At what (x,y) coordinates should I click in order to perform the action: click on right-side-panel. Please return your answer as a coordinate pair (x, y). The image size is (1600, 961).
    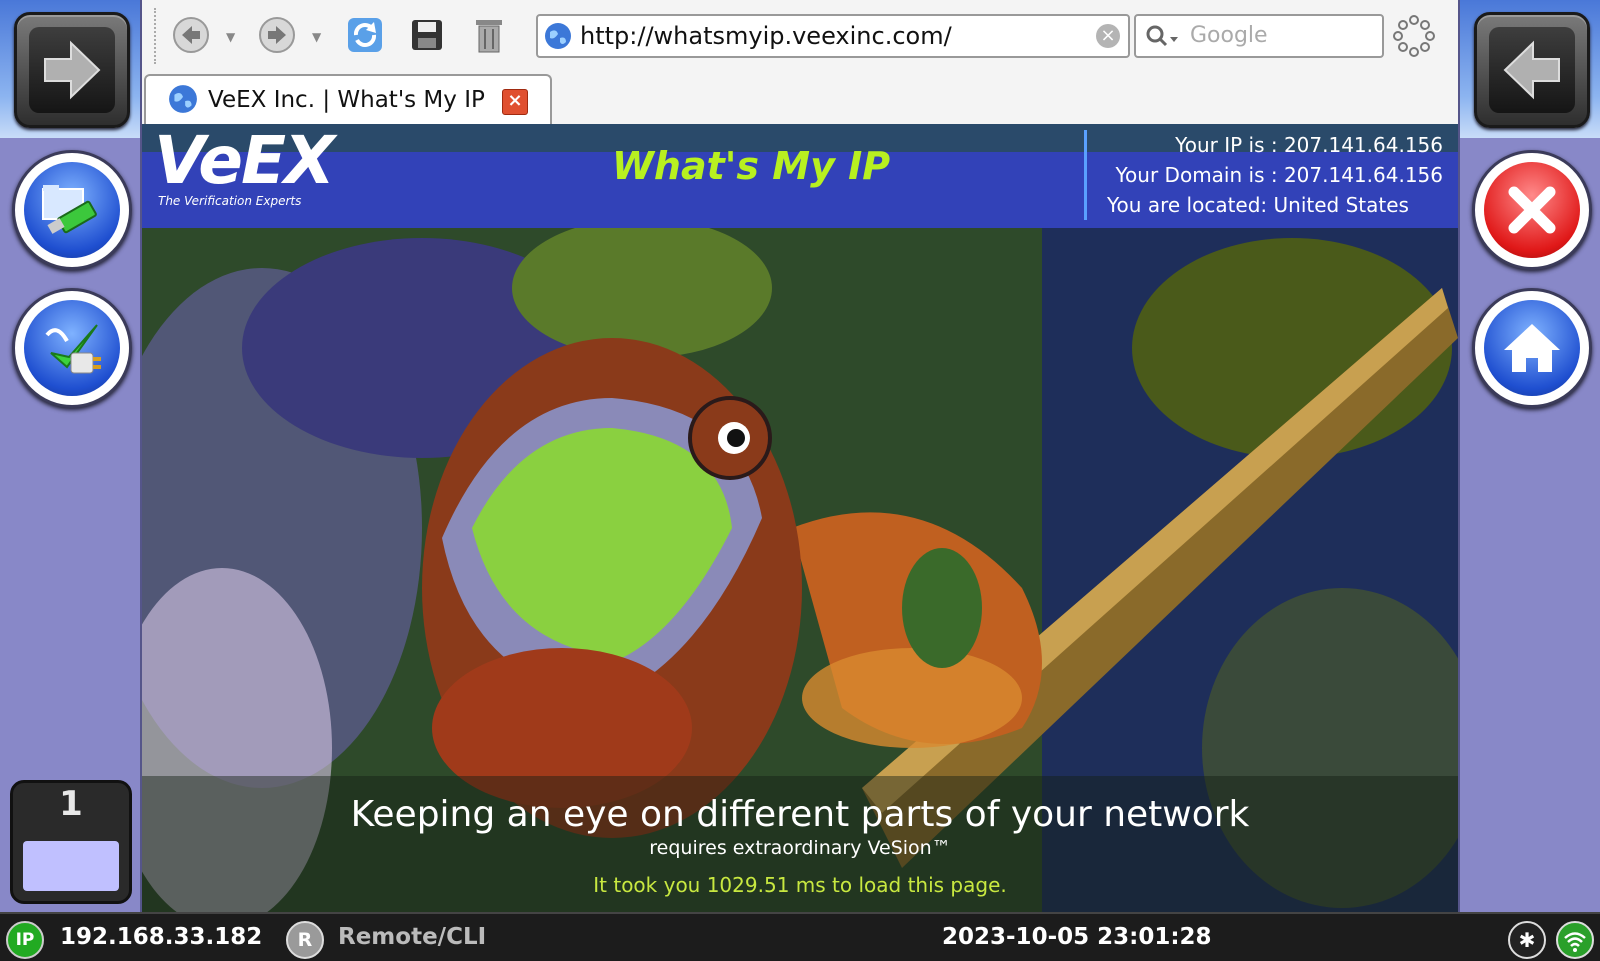
    Looking at the image, I should click on (1529, 456).